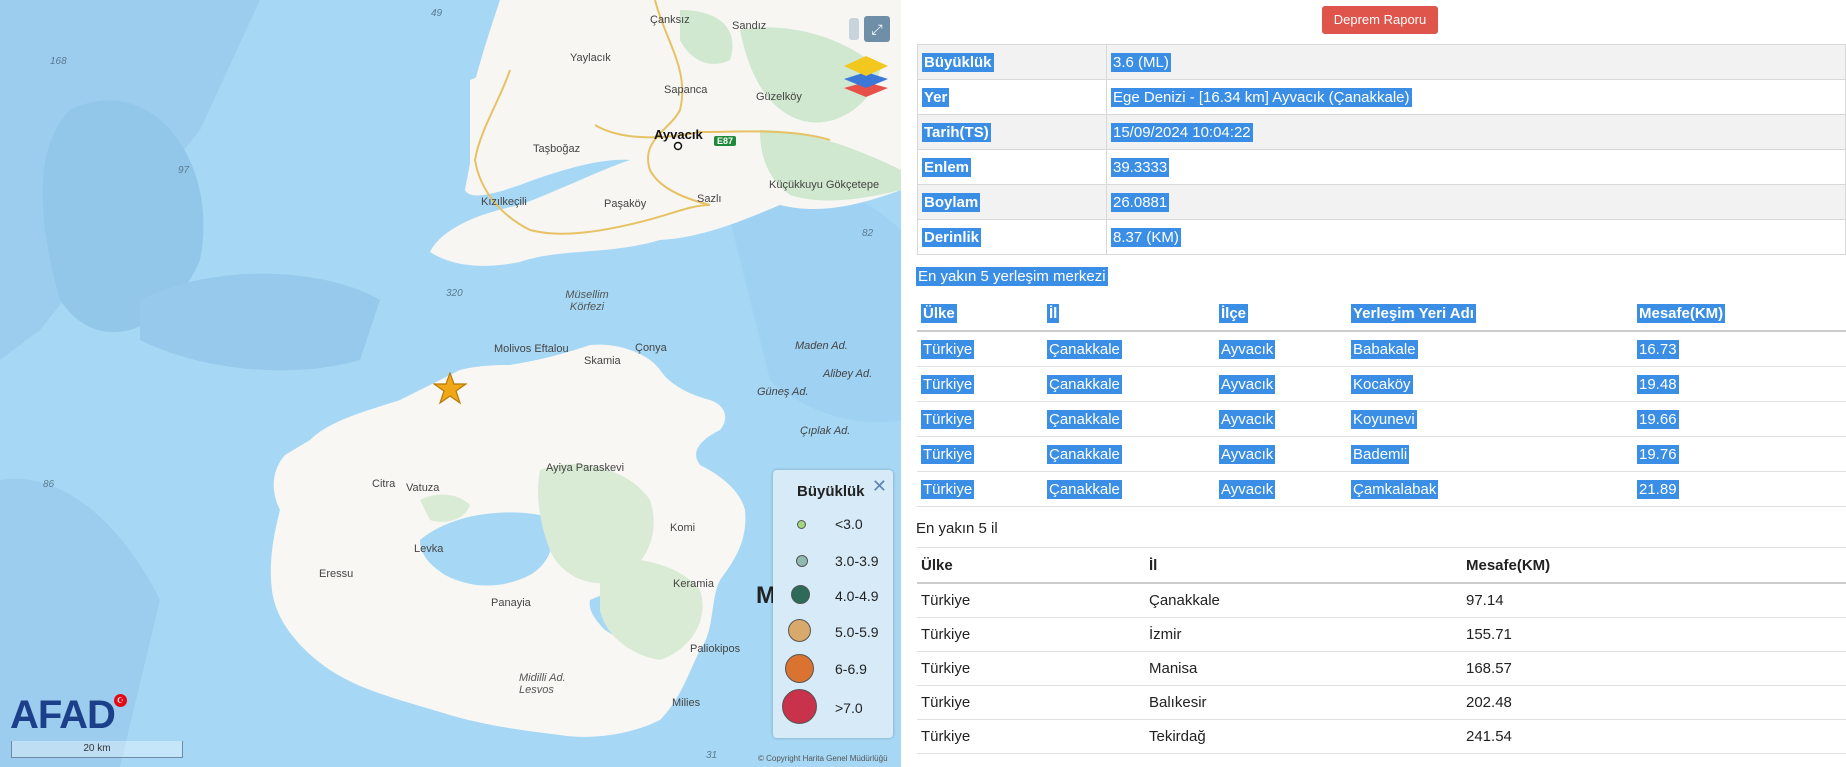  Describe the element at coordinates (504, 202) in the screenshot. I see `place-label: Kızılkeçili` at that location.